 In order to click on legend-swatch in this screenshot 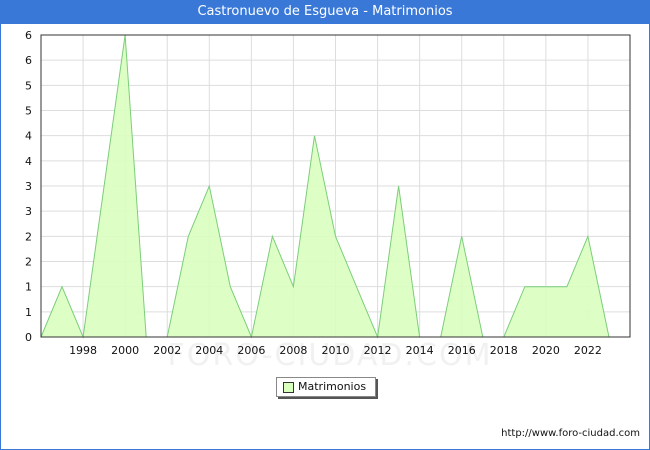, I will do `click(288, 387)`.